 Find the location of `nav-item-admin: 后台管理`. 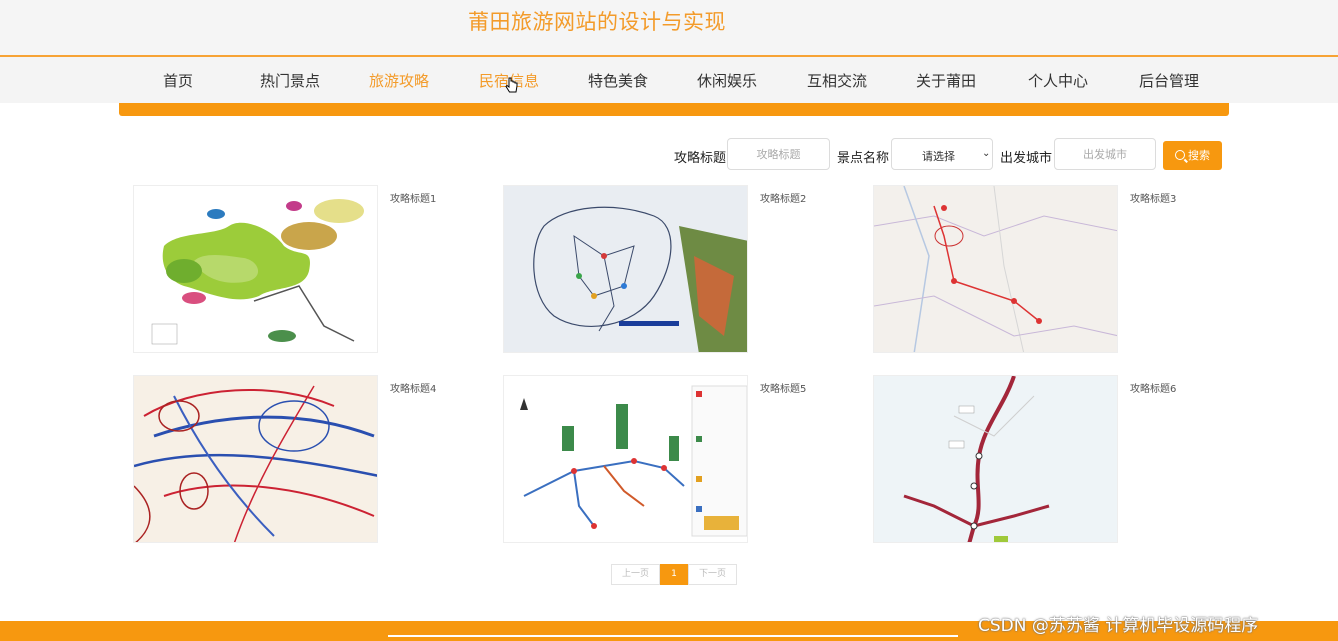

nav-item-admin: 后台管理 is located at coordinates (1169, 80).